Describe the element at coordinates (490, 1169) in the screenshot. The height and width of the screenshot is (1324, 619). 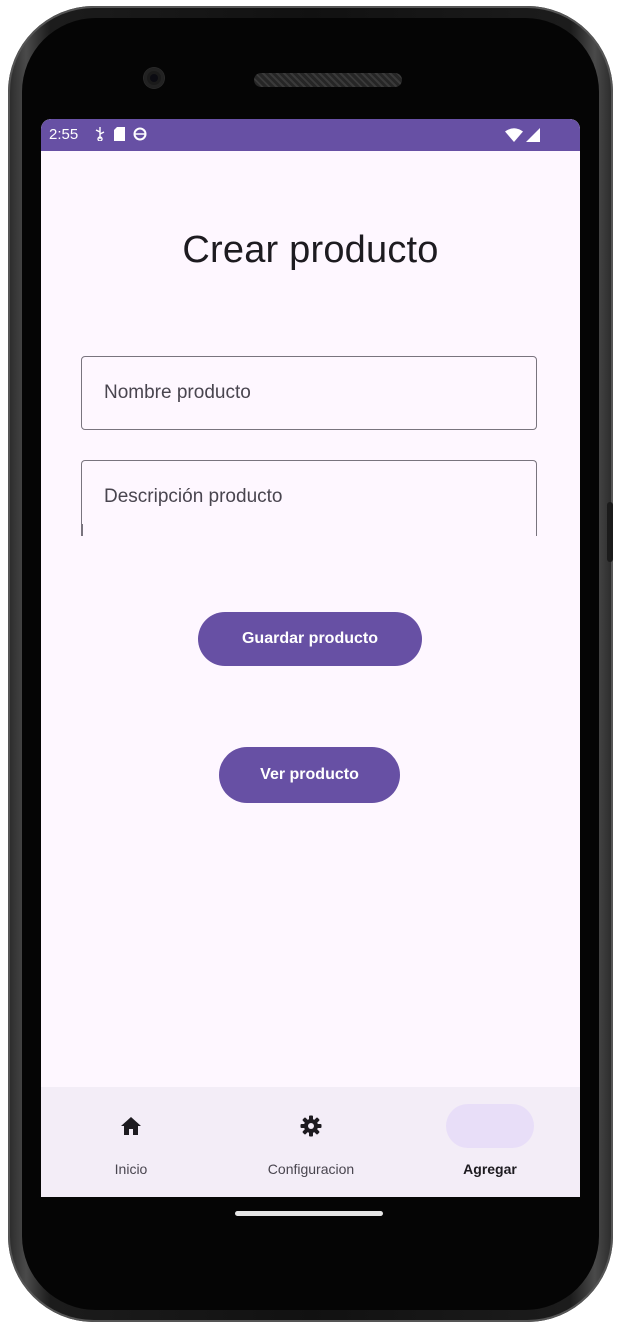
I see `nav-label-agregar: Agregar` at that location.